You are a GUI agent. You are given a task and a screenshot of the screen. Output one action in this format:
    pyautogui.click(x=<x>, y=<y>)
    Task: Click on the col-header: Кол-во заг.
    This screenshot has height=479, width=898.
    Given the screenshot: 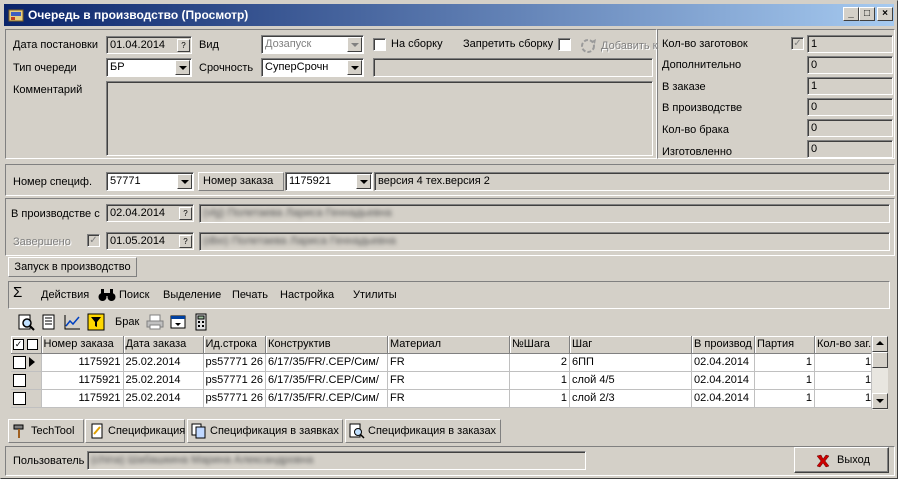 What is the action you would take?
    pyautogui.click(x=844, y=345)
    